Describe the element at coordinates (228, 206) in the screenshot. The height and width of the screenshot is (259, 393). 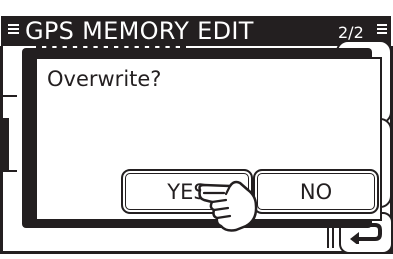
I see `pointing-hand-icon` at that location.